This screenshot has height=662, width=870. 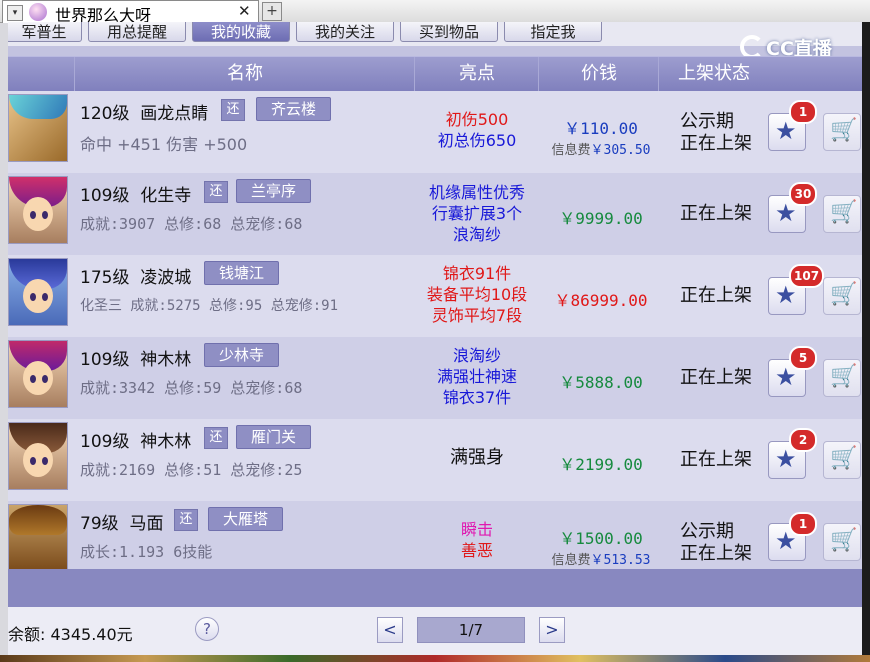 I want to click on highlight-cell: 机缘属性优秀 行囊扩展3个 浪淘纱, so click(x=477, y=213).